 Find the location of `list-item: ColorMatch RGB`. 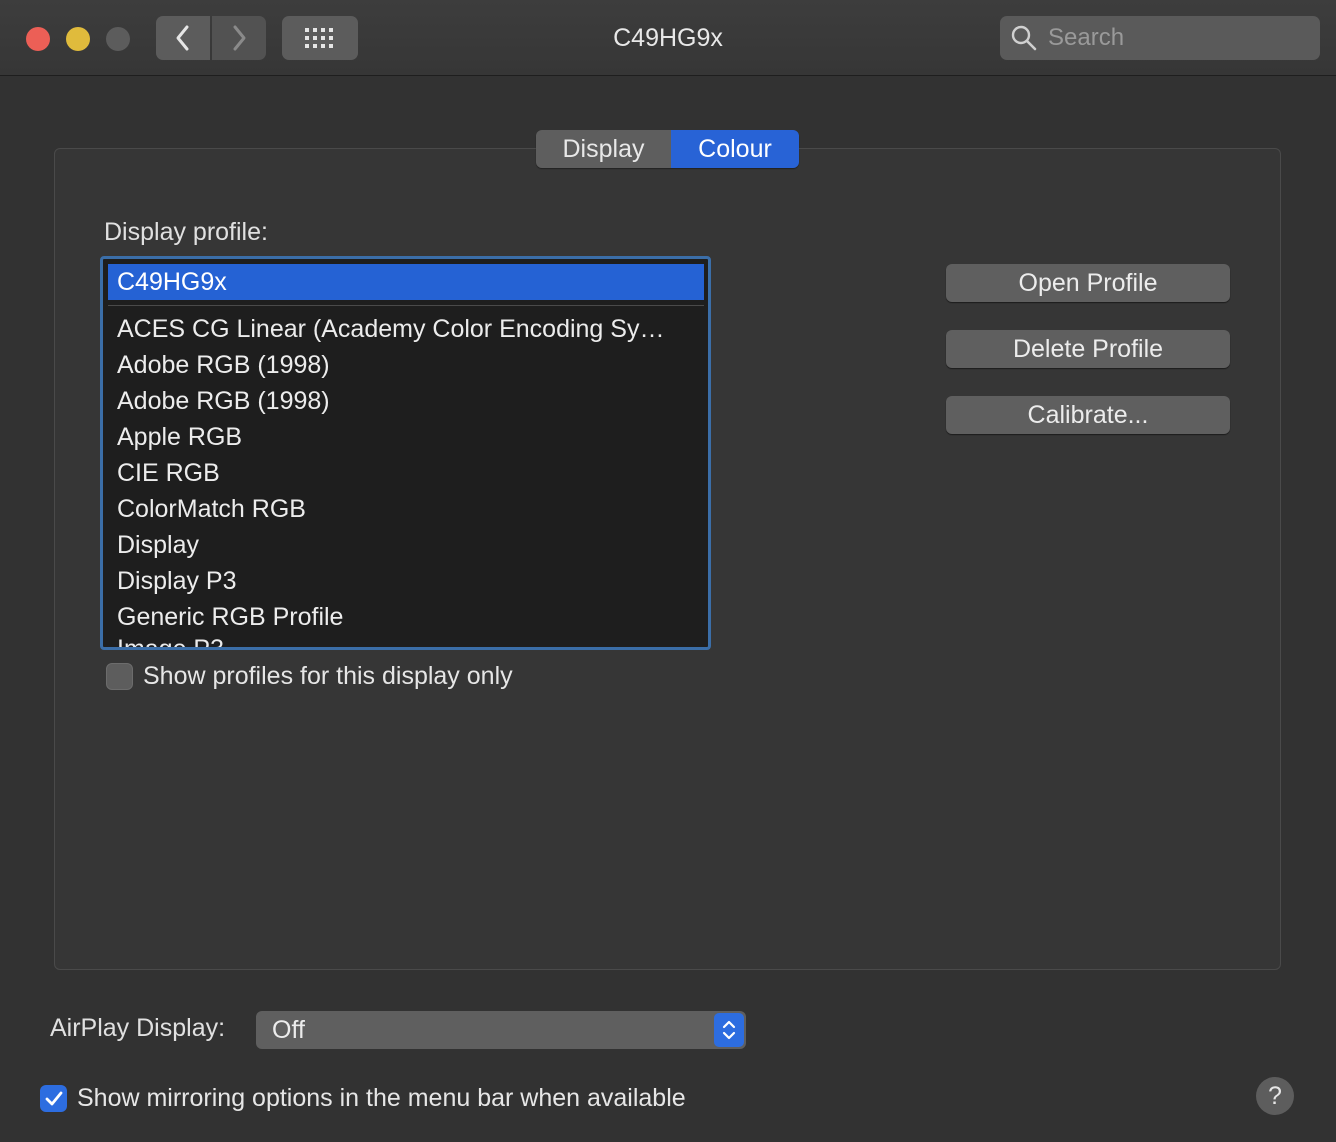

list-item: ColorMatch RGB is located at coordinates (390, 509).